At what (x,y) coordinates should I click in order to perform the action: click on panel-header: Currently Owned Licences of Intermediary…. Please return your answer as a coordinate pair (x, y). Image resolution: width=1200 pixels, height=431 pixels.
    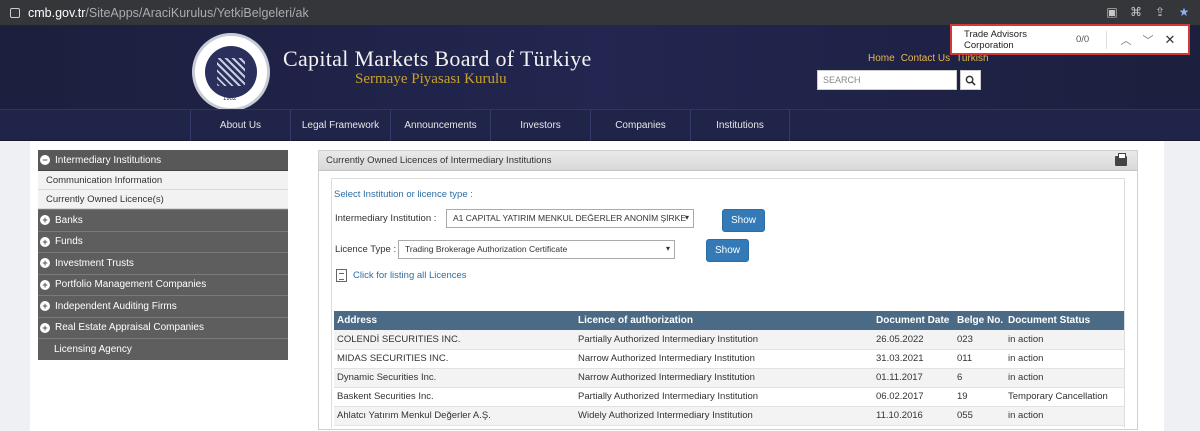
    Looking at the image, I should click on (728, 161).